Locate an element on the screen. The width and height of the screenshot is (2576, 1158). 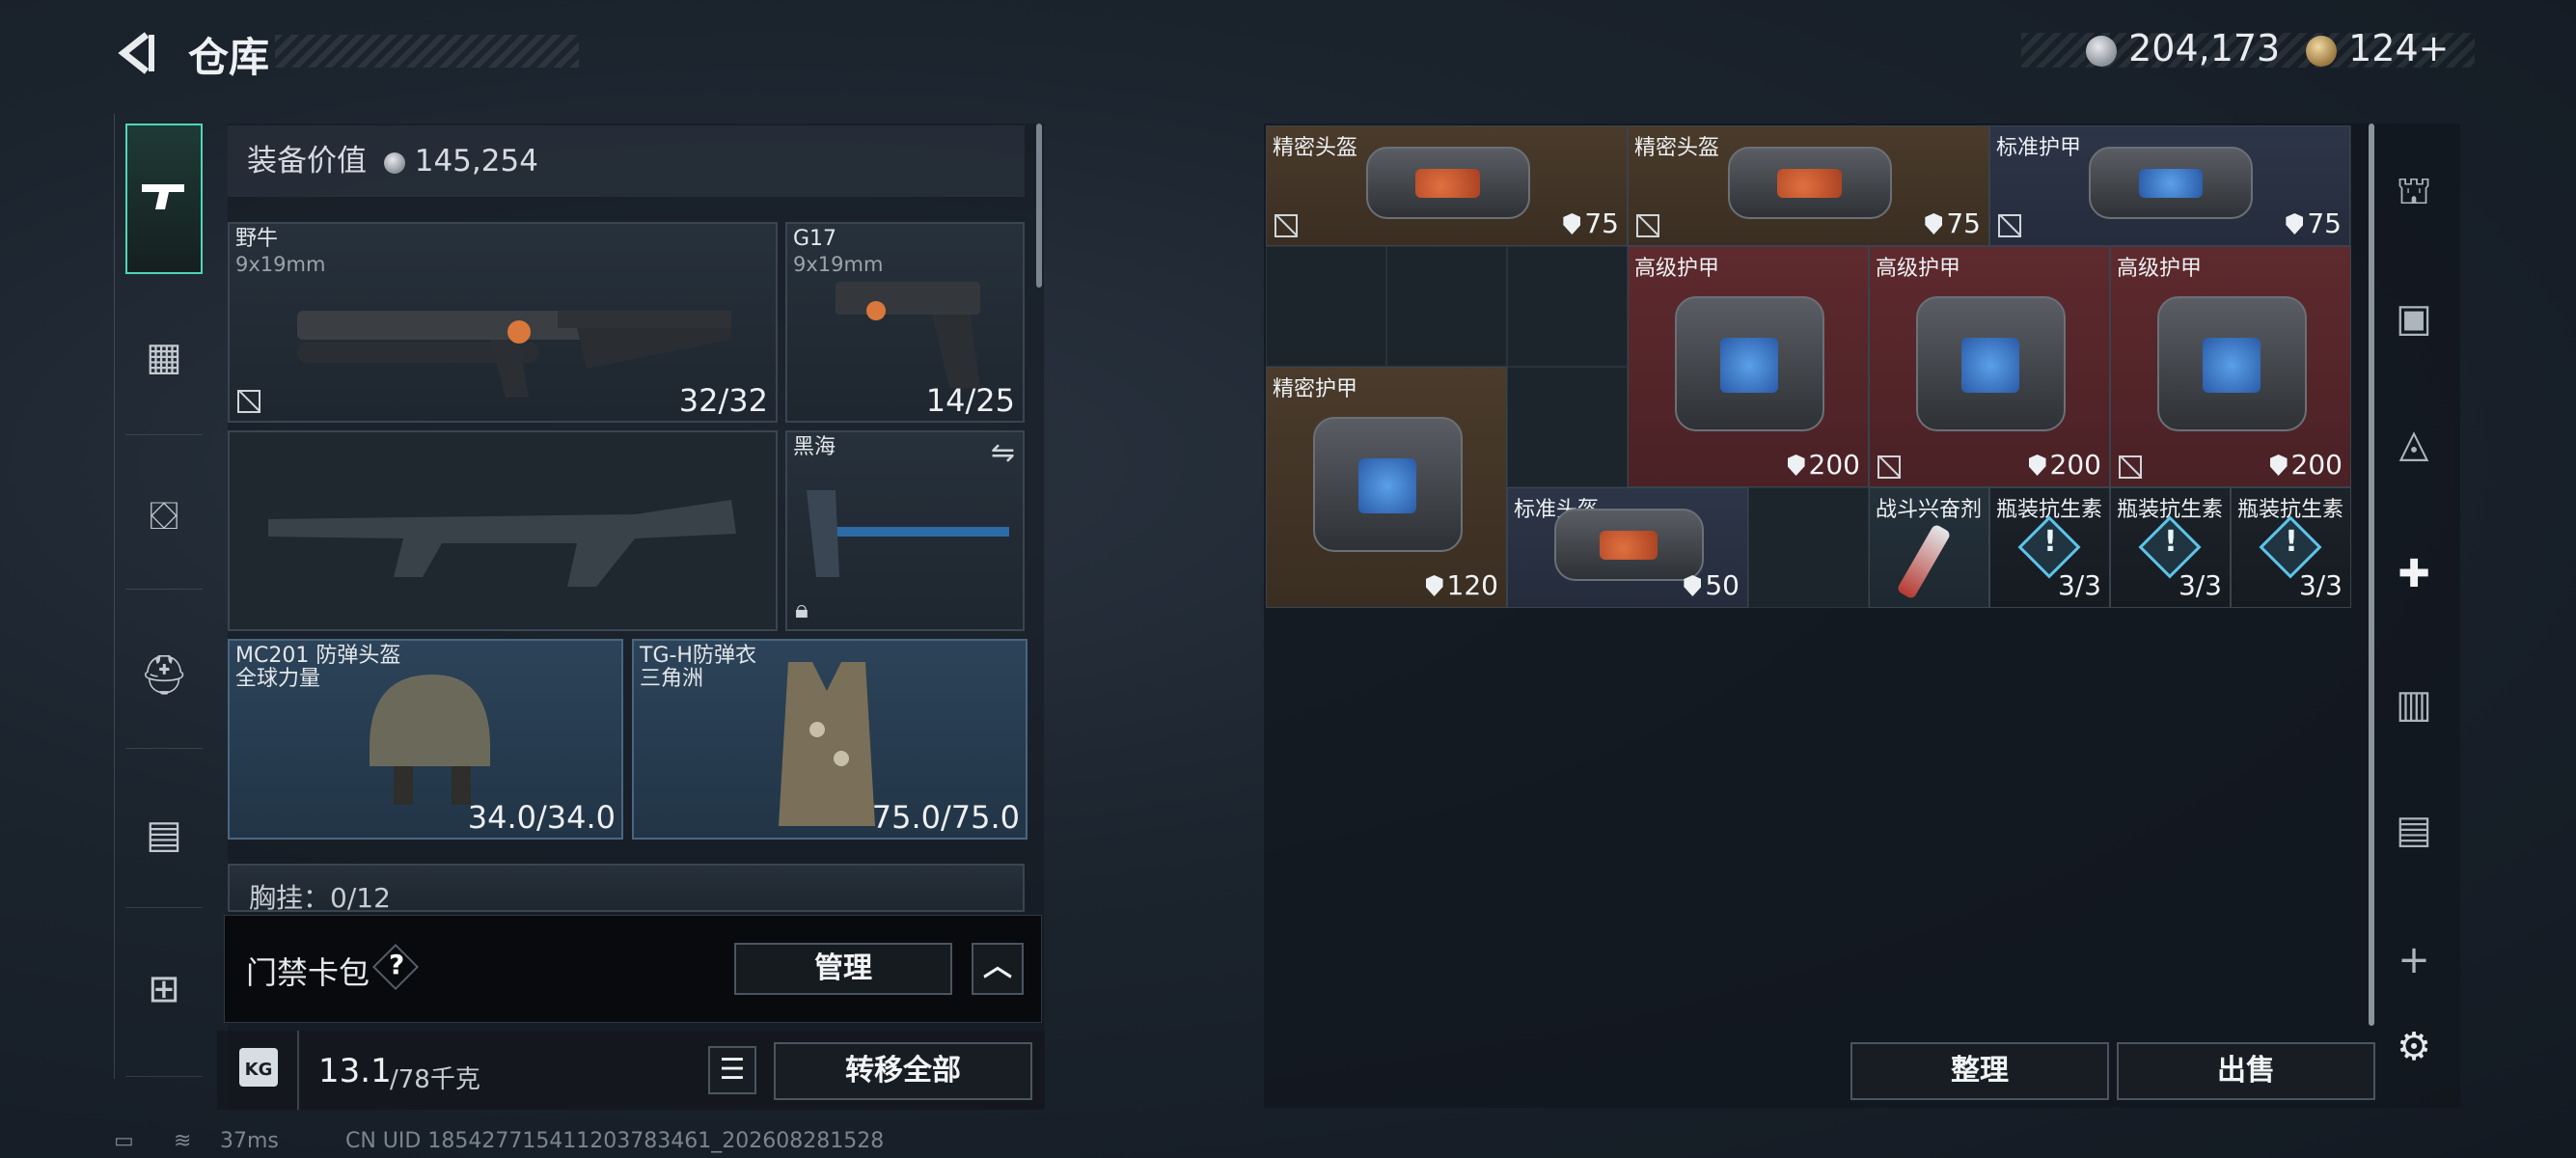
silver-currency: 204,173 is located at coordinates (2183, 48).